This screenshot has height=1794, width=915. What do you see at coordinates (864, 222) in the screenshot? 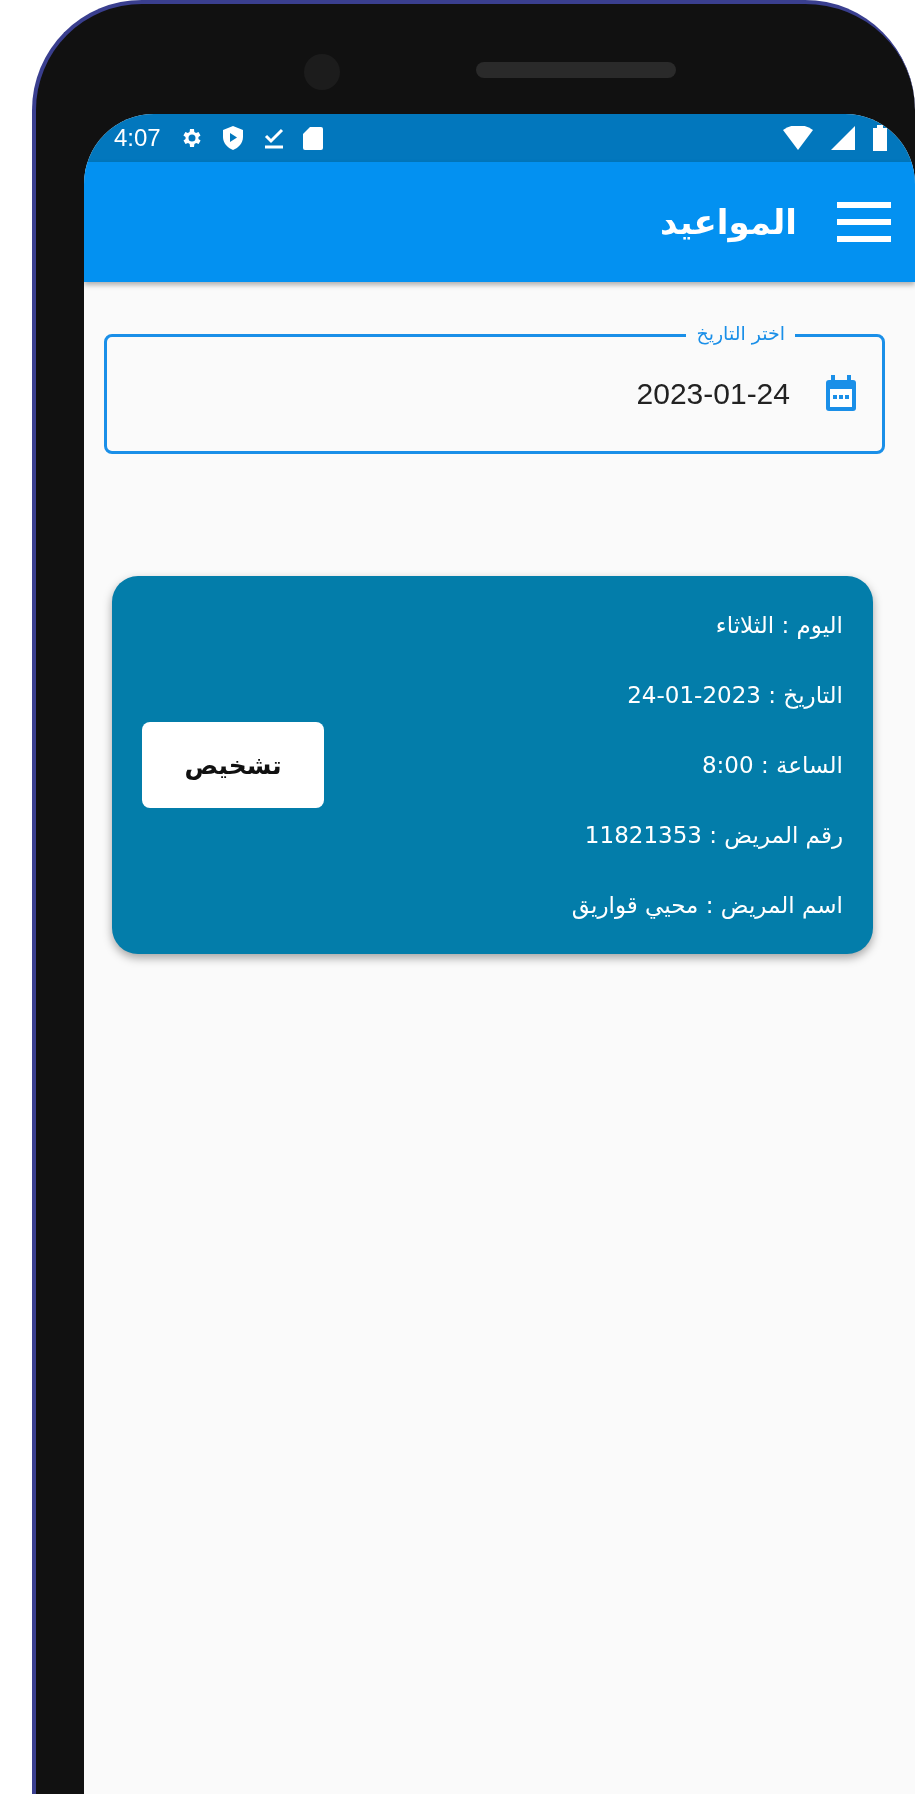
I see `menu-icon` at bounding box center [864, 222].